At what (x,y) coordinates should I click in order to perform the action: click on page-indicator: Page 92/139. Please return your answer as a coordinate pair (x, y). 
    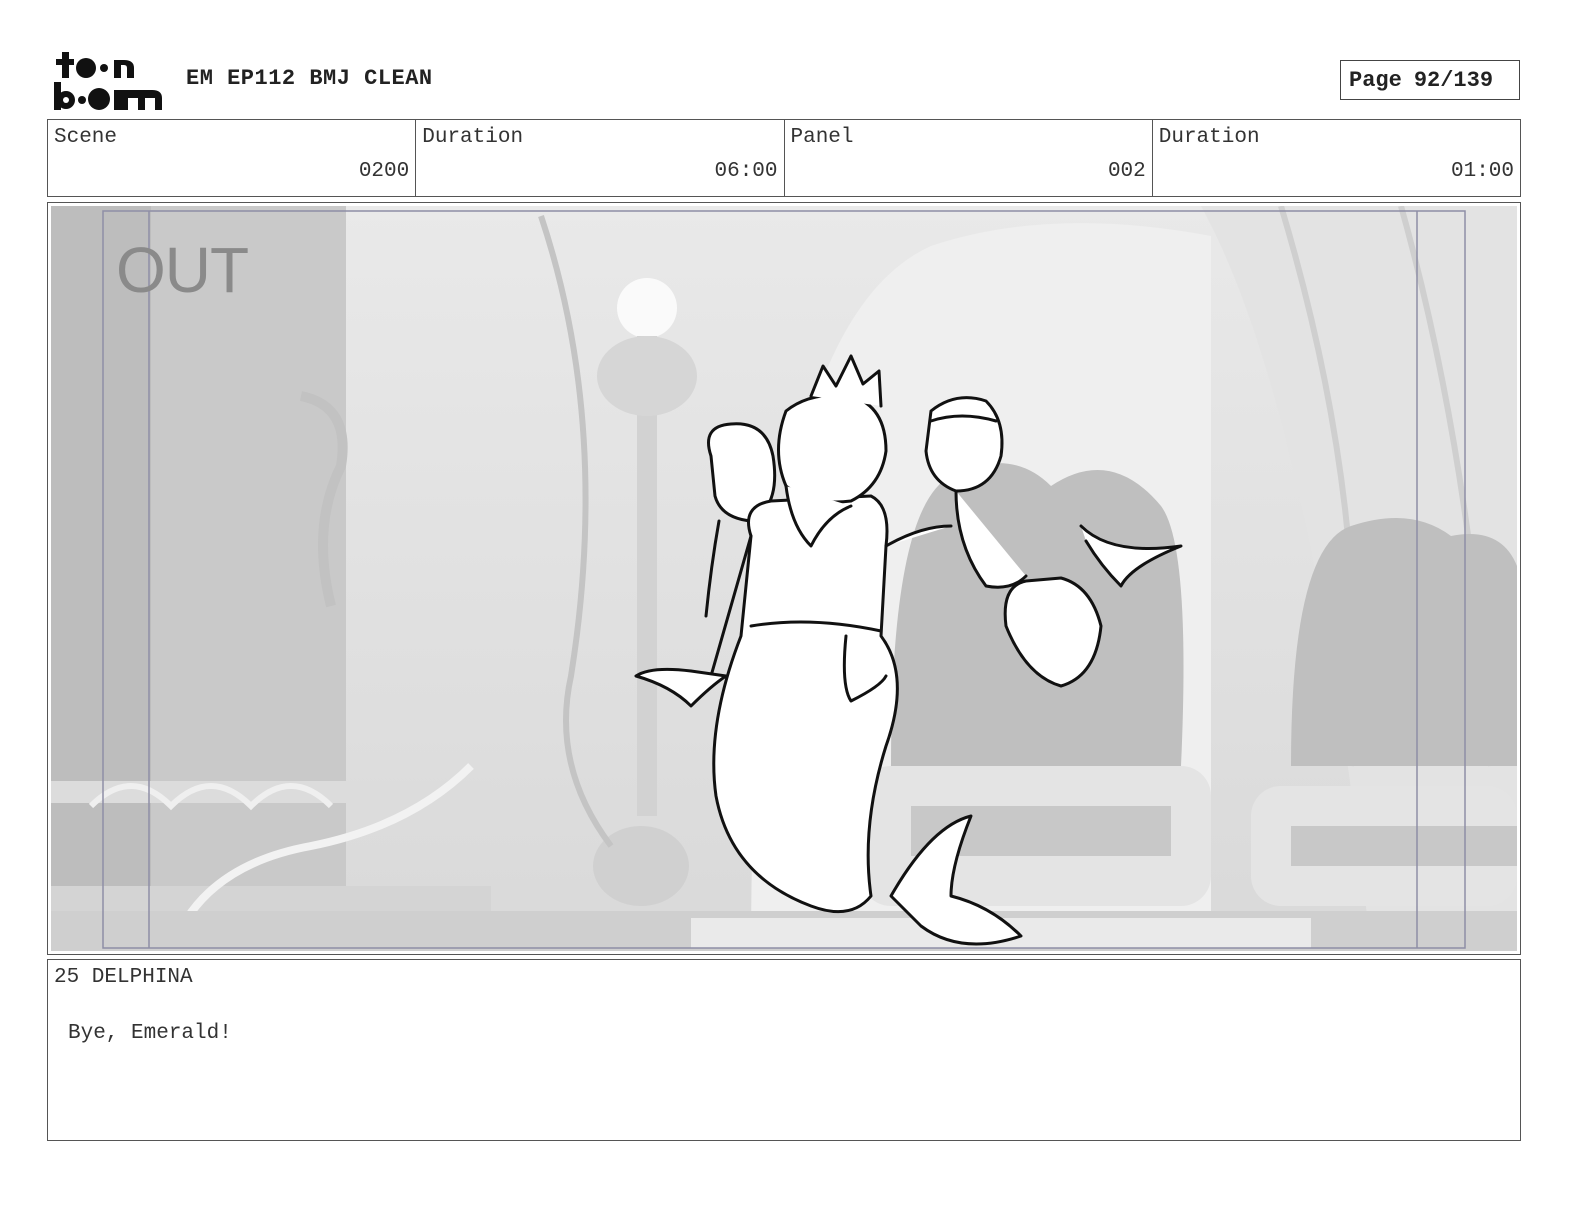
    Looking at the image, I should click on (1430, 80).